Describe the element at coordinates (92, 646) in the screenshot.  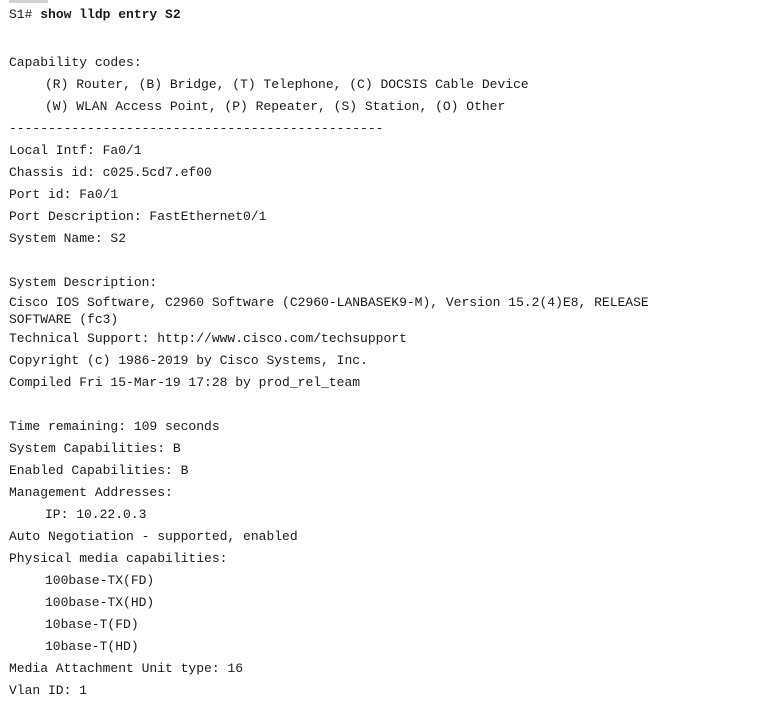
I see `media-capability-item: 10base-T(HD)` at that location.